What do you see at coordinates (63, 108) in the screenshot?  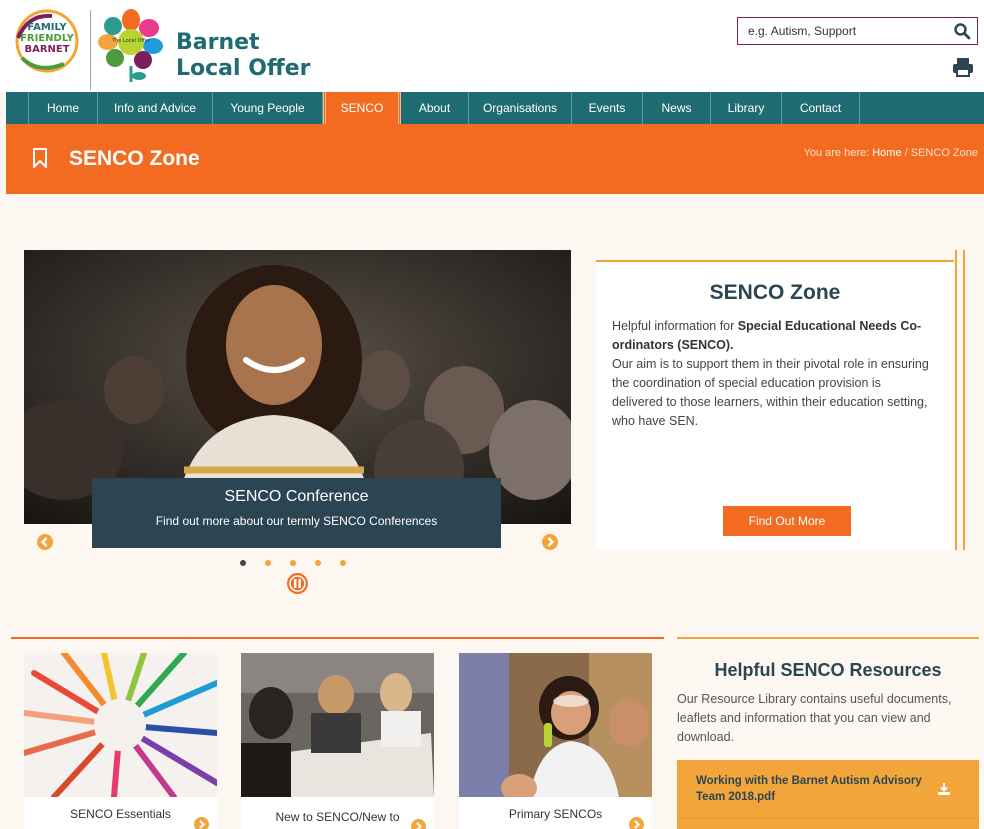 I see `nav-item-home: Home` at bounding box center [63, 108].